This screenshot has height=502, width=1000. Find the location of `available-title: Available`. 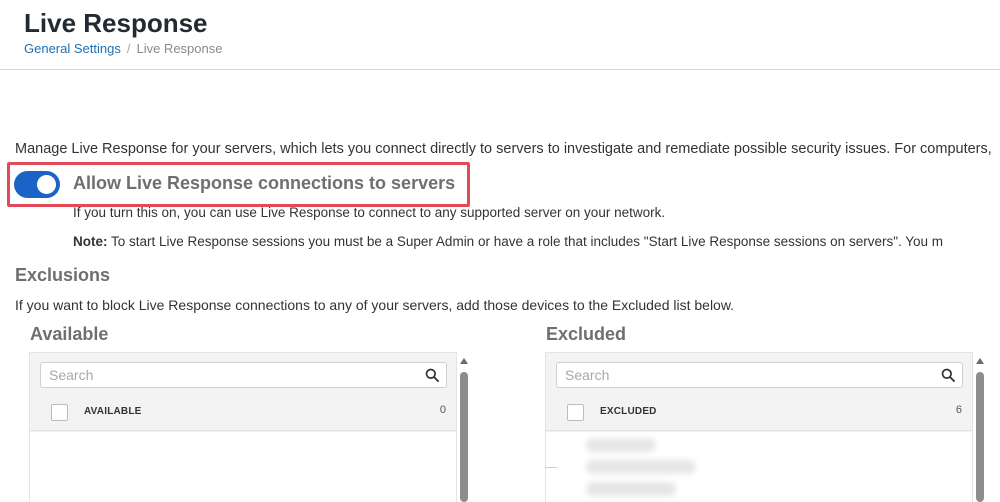

available-title: Available is located at coordinates (69, 334).